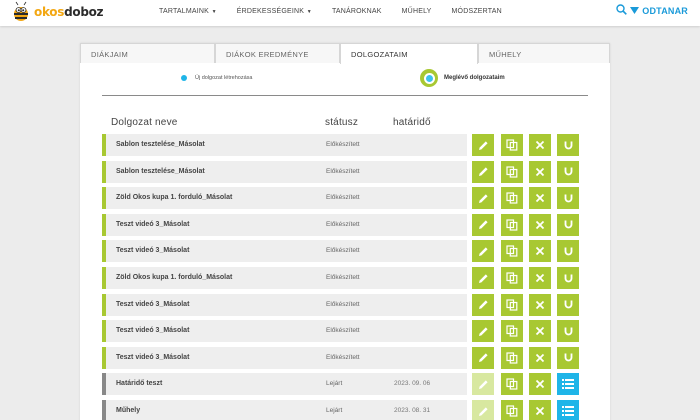 This screenshot has width=700, height=420. What do you see at coordinates (334, 384) in the screenshot?
I see `test-status: Lejárt` at bounding box center [334, 384].